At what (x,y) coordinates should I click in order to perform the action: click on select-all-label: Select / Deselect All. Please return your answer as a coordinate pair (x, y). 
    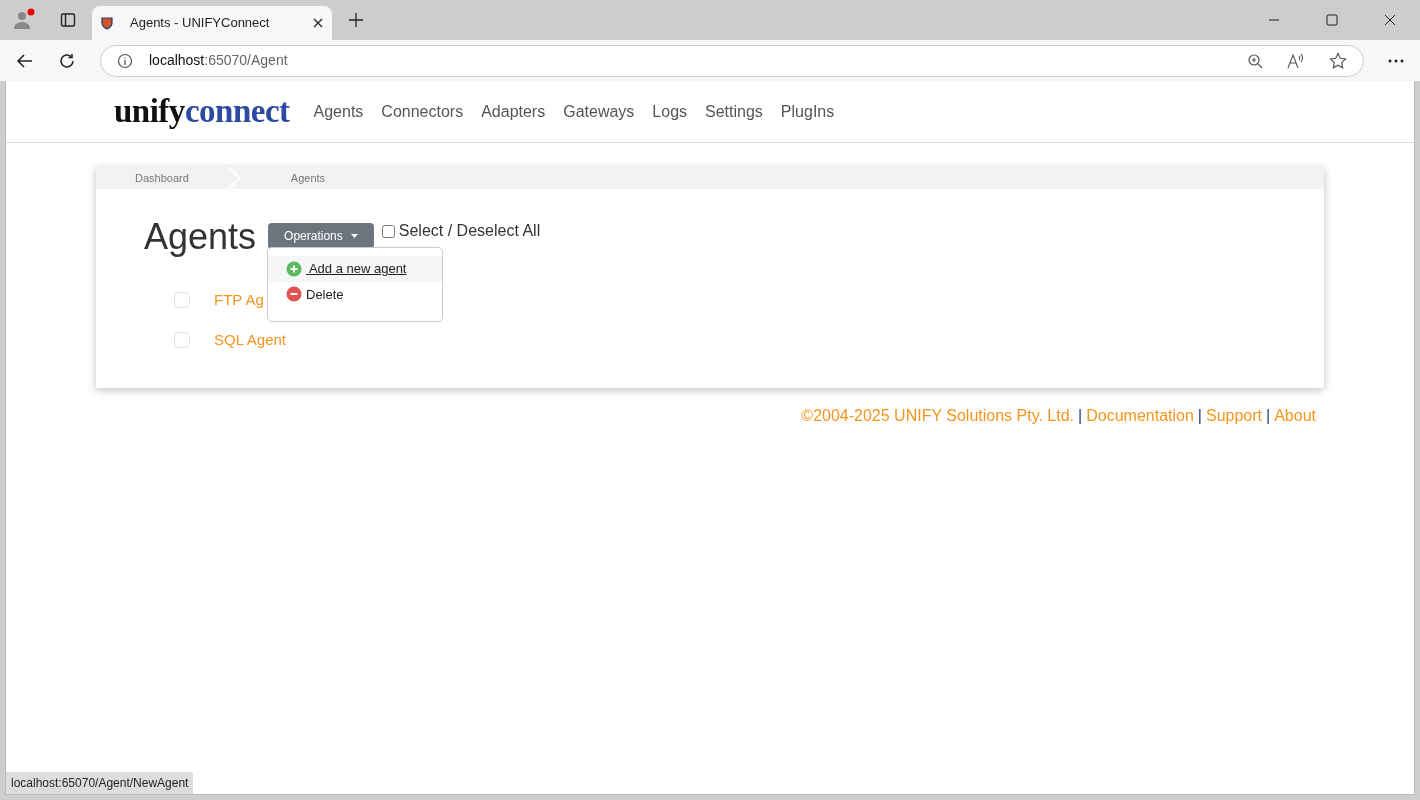
    Looking at the image, I should click on (469, 231).